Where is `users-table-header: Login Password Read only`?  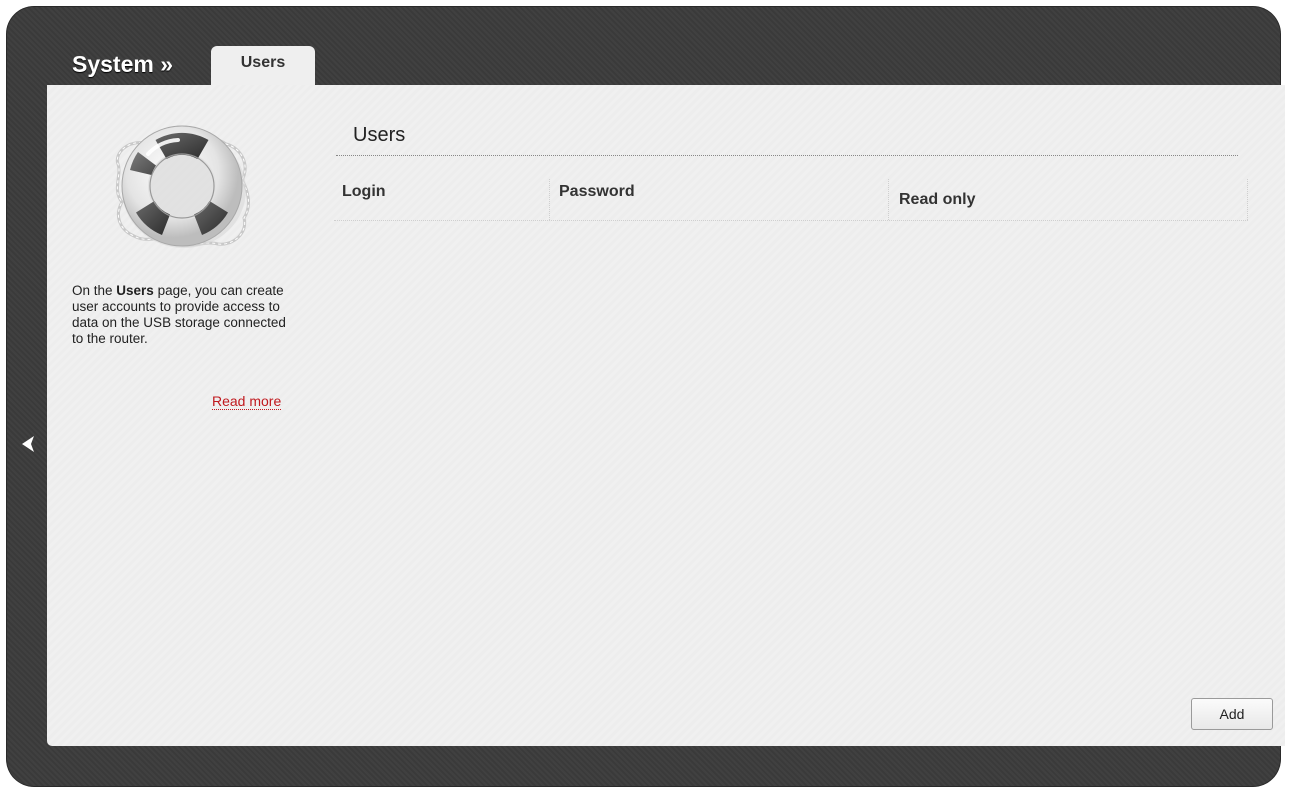
users-table-header: Login Password Read only is located at coordinates (791, 200).